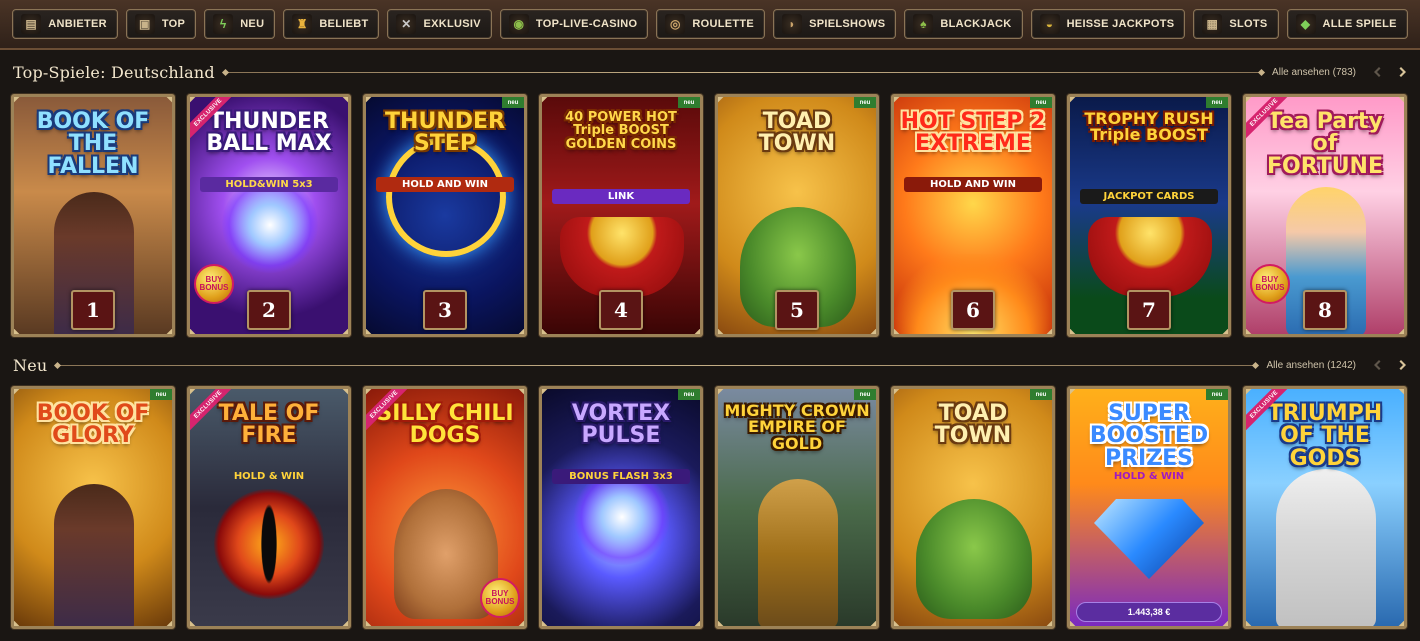  What do you see at coordinates (797, 427) in the screenshot?
I see `game-title: MIGHTY CROWN EMPIRE OF GOLD` at bounding box center [797, 427].